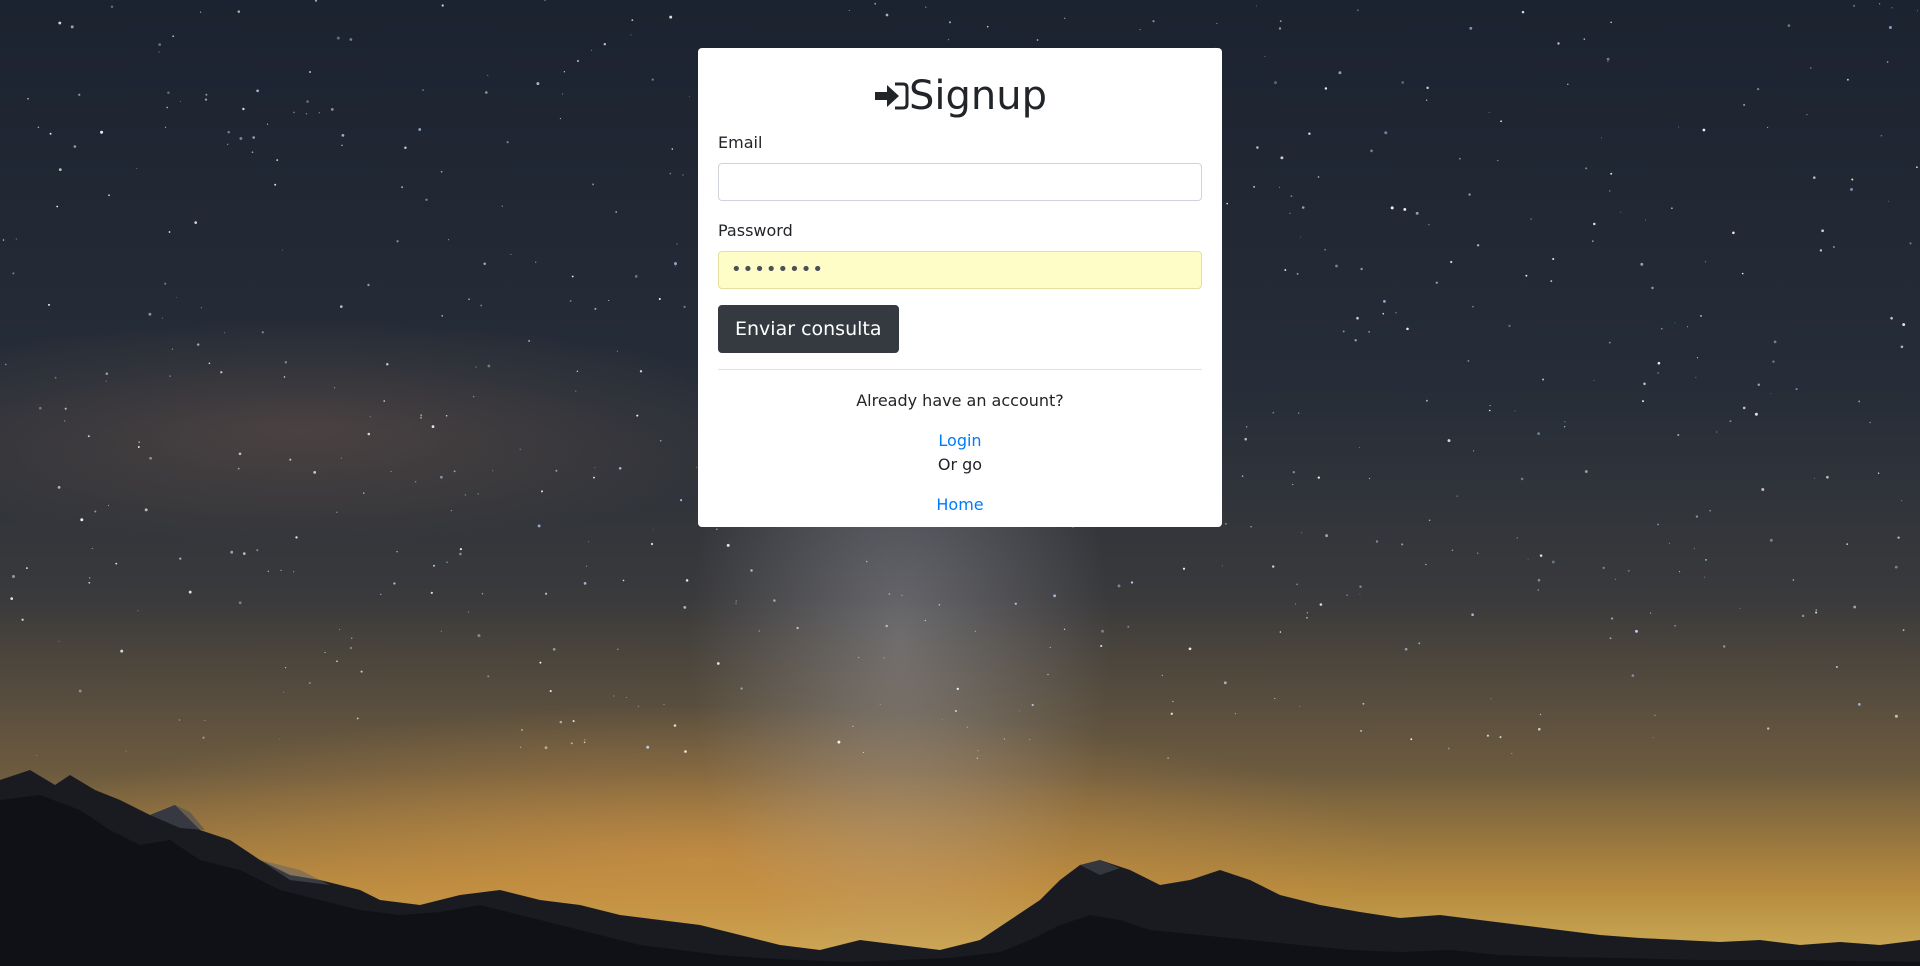 This screenshot has width=1920, height=966. I want to click on sign-in-icon, so click(892, 96).